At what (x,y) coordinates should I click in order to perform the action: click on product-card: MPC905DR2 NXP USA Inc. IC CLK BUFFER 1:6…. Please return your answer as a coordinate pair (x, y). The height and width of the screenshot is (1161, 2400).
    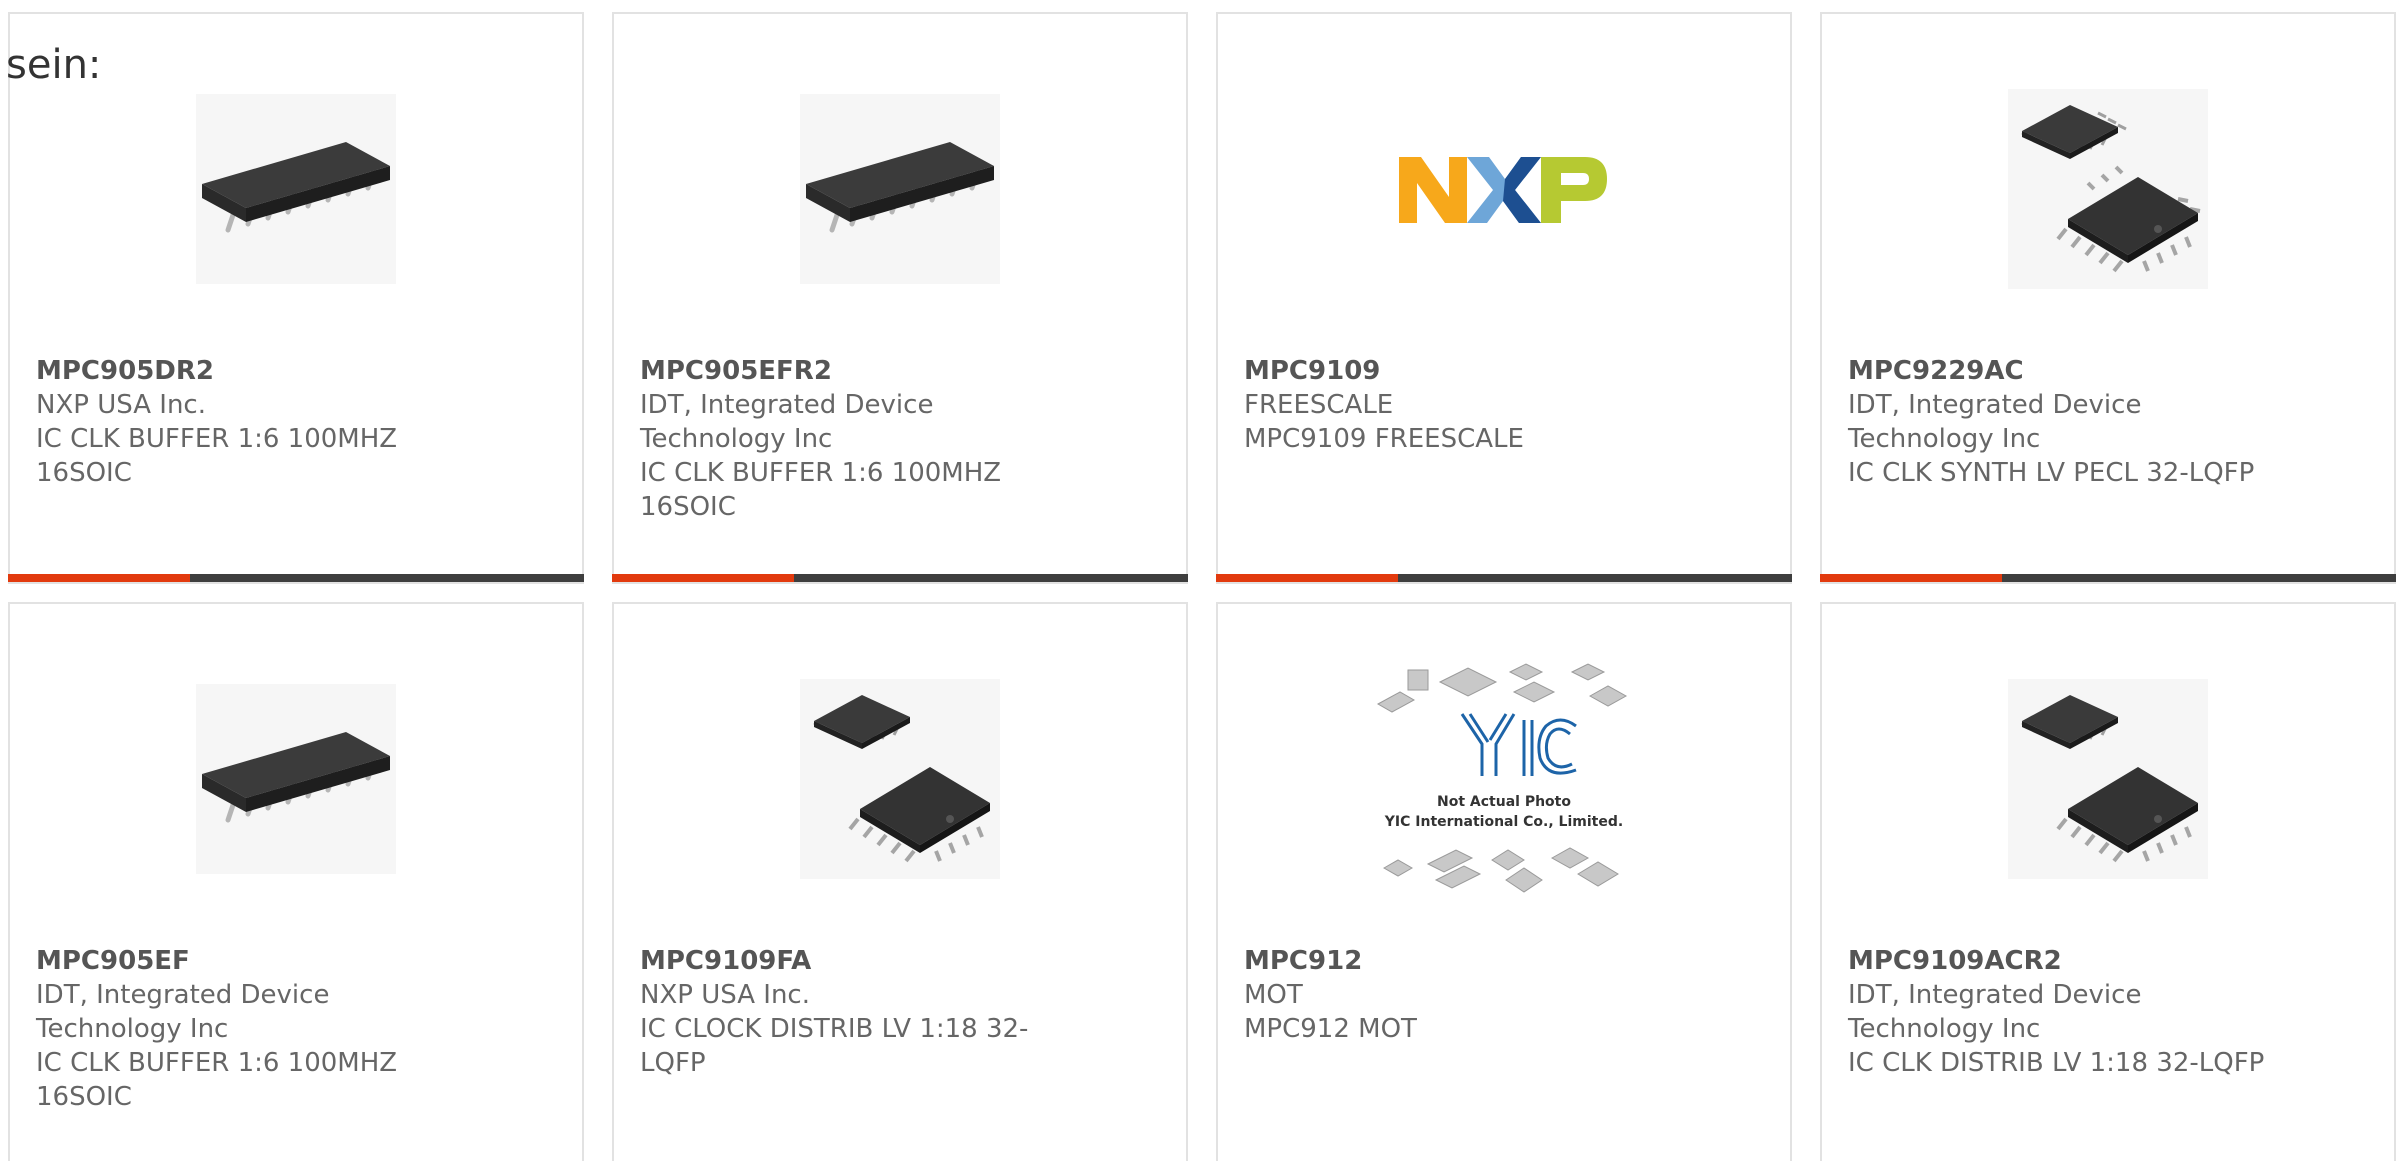
    Looking at the image, I should click on (296, 298).